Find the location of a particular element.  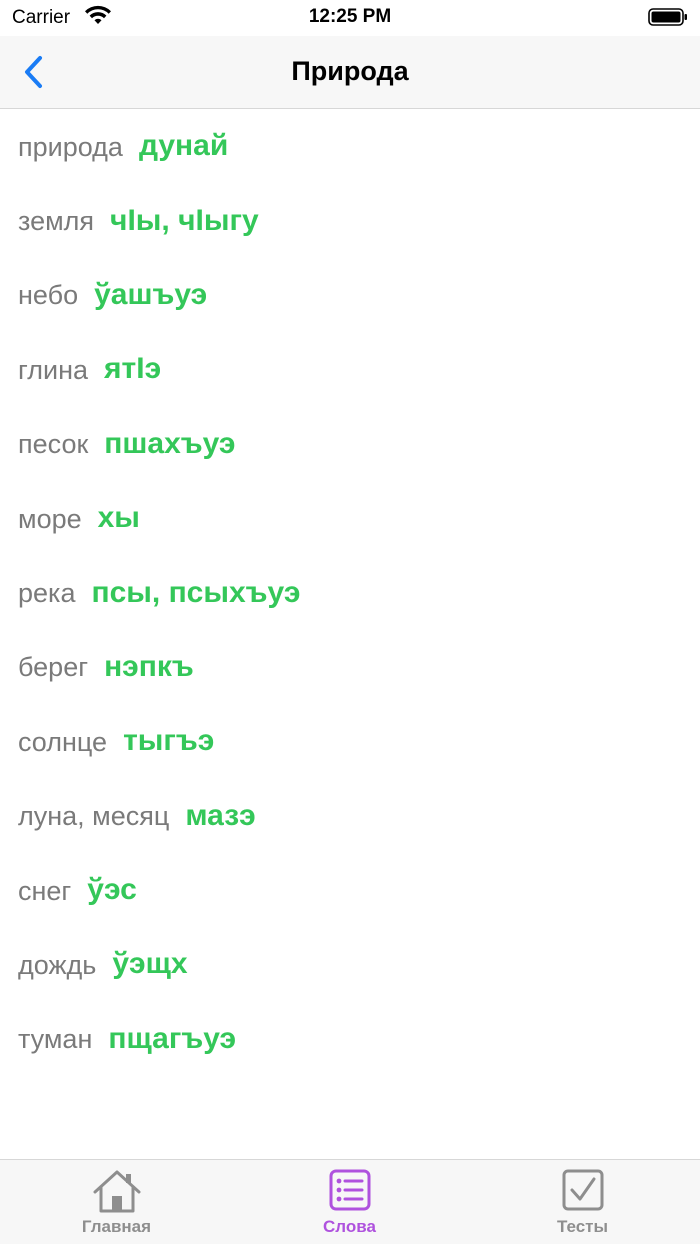

list-item: море хы is located at coordinates (350, 518).